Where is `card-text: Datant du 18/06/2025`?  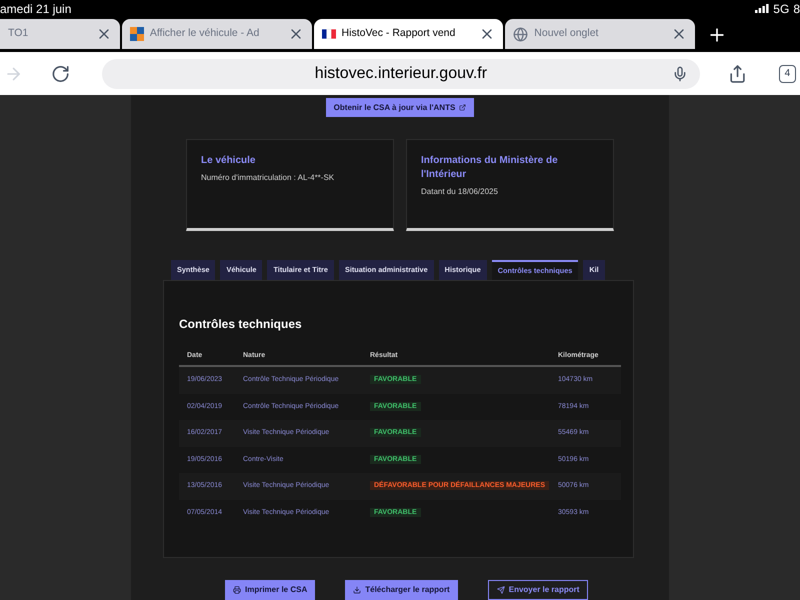 card-text: Datant du 18/06/2025 is located at coordinates (460, 192).